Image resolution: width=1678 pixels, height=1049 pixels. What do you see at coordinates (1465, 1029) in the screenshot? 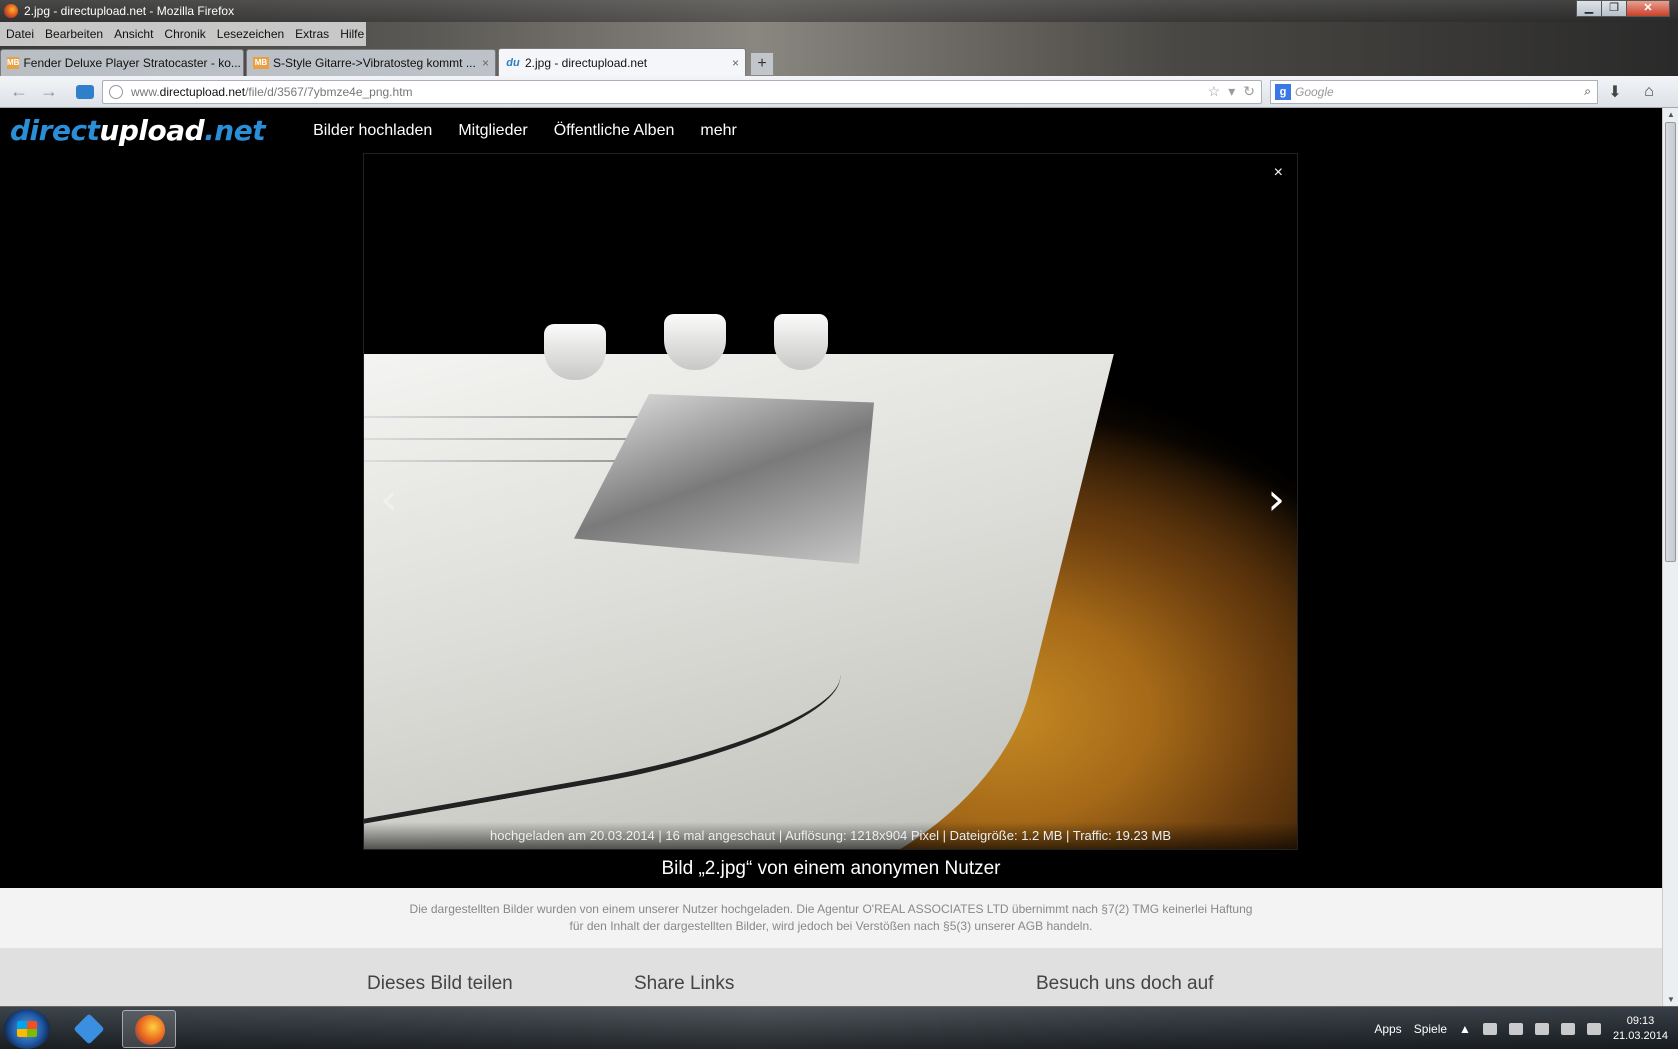
I see `tray-expand-icon: ▲` at bounding box center [1465, 1029].